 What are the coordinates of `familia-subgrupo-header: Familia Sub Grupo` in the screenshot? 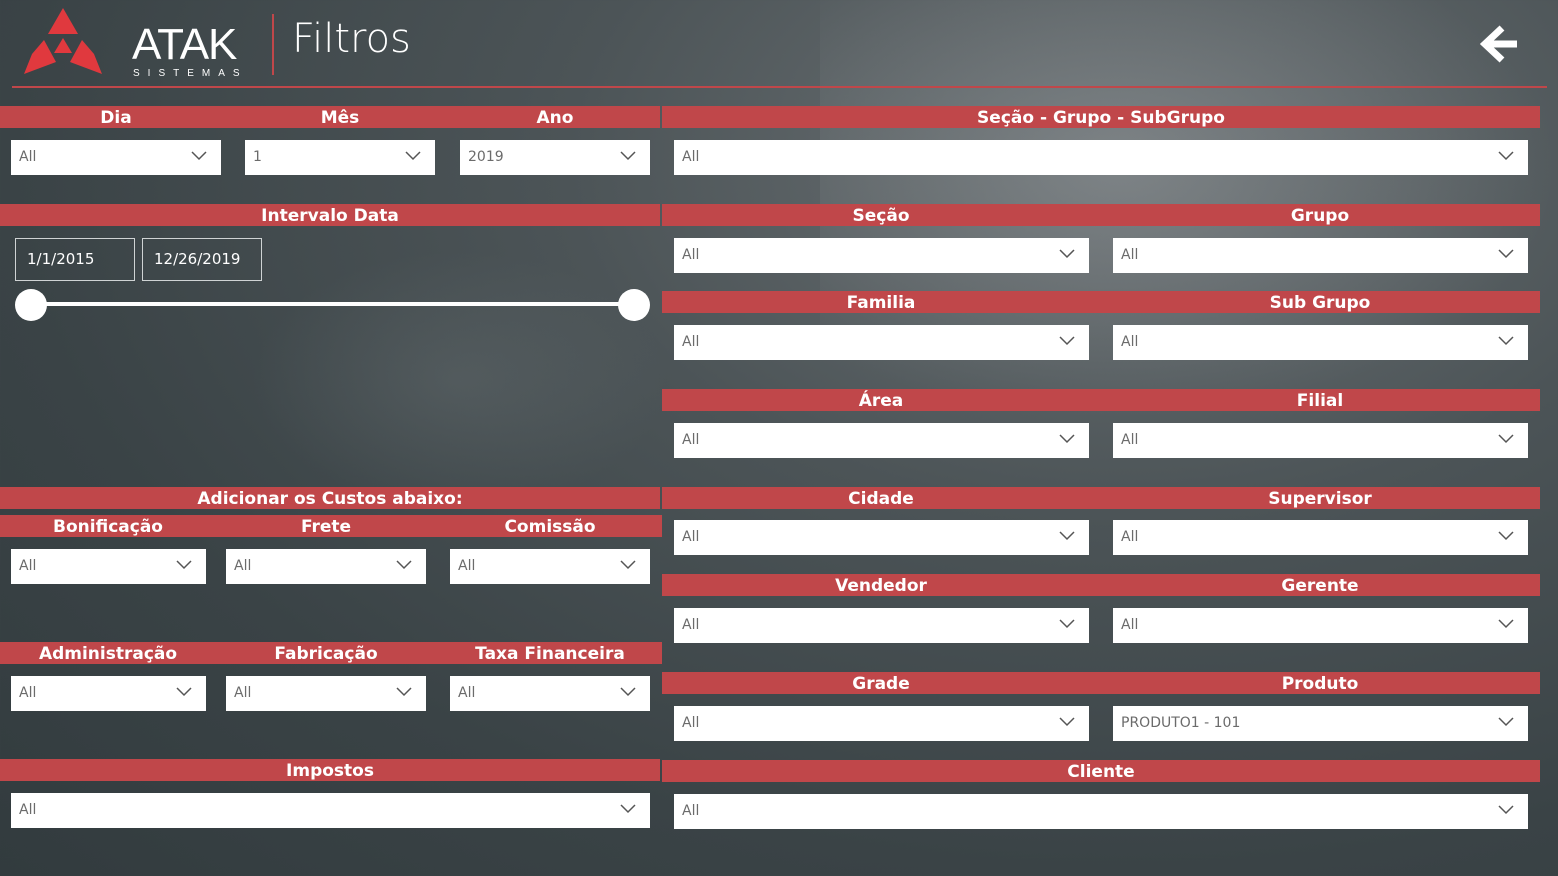 It's located at (1101, 302).